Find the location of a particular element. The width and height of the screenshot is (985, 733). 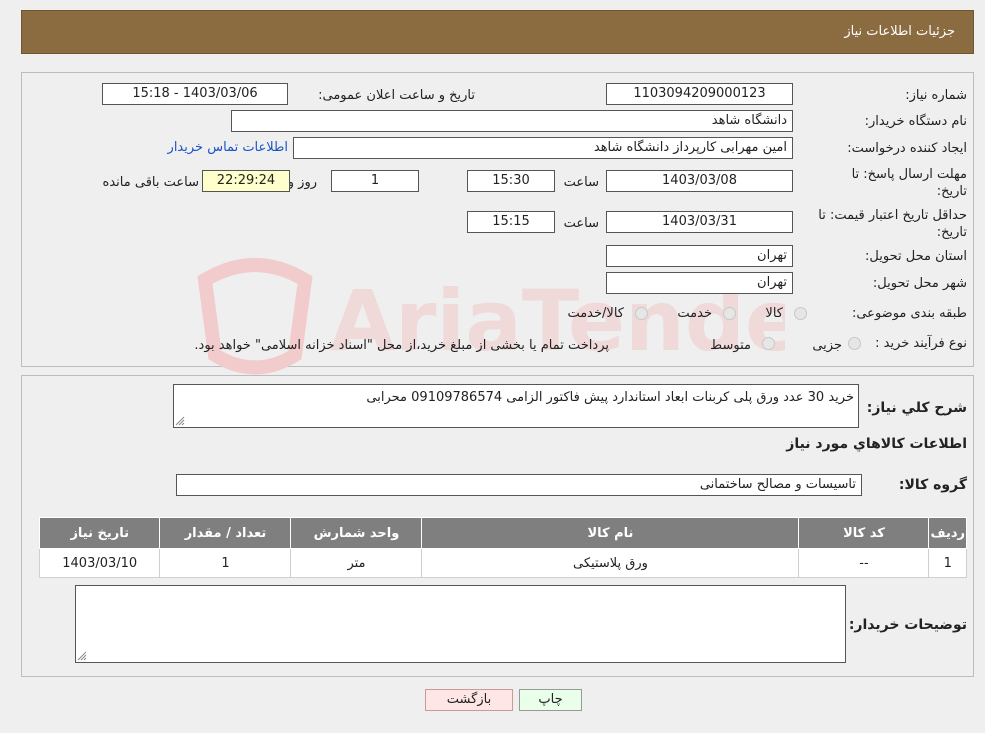

announce-field: 1403/03/06 - 15:18 is located at coordinates (195, 94).